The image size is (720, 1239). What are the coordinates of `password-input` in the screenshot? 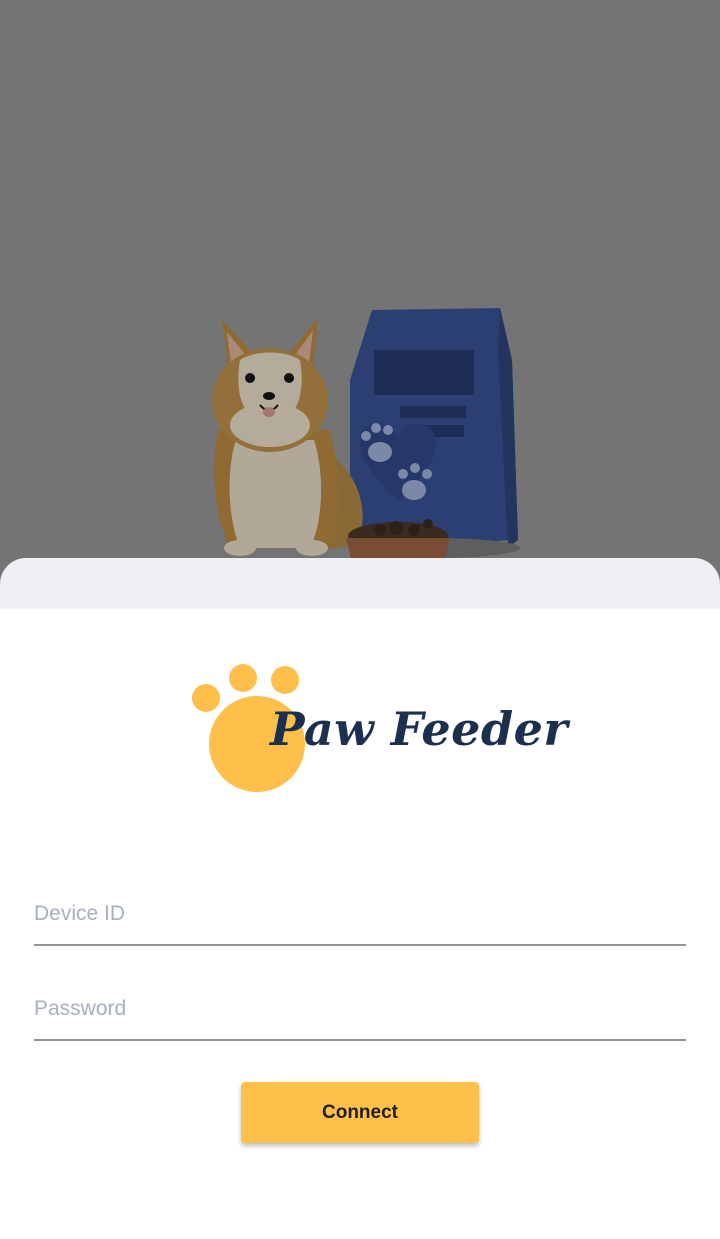 It's located at (360, 1009).